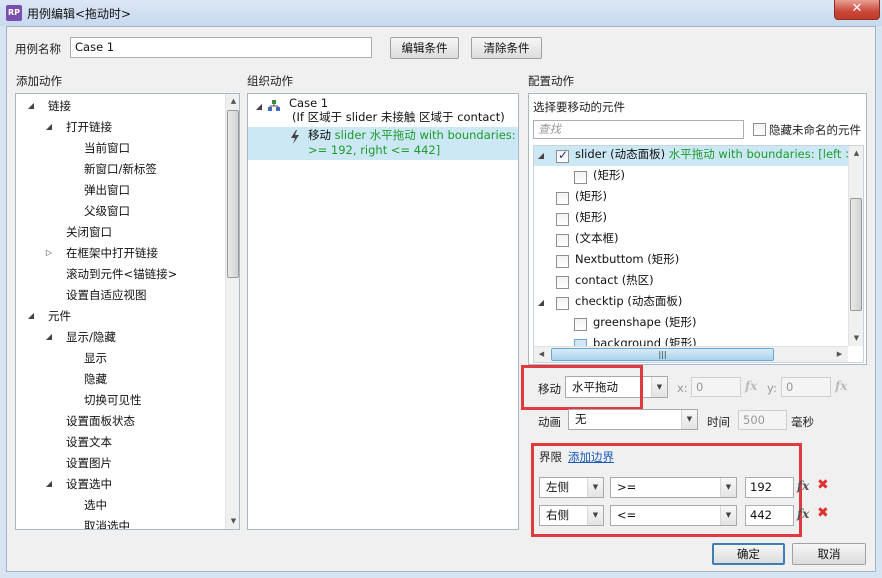 This screenshot has width=882, height=578. What do you see at coordinates (232, 311) in the screenshot?
I see `add-actions-scrollbar: ▲ ▼` at bounding box center [232, 311].